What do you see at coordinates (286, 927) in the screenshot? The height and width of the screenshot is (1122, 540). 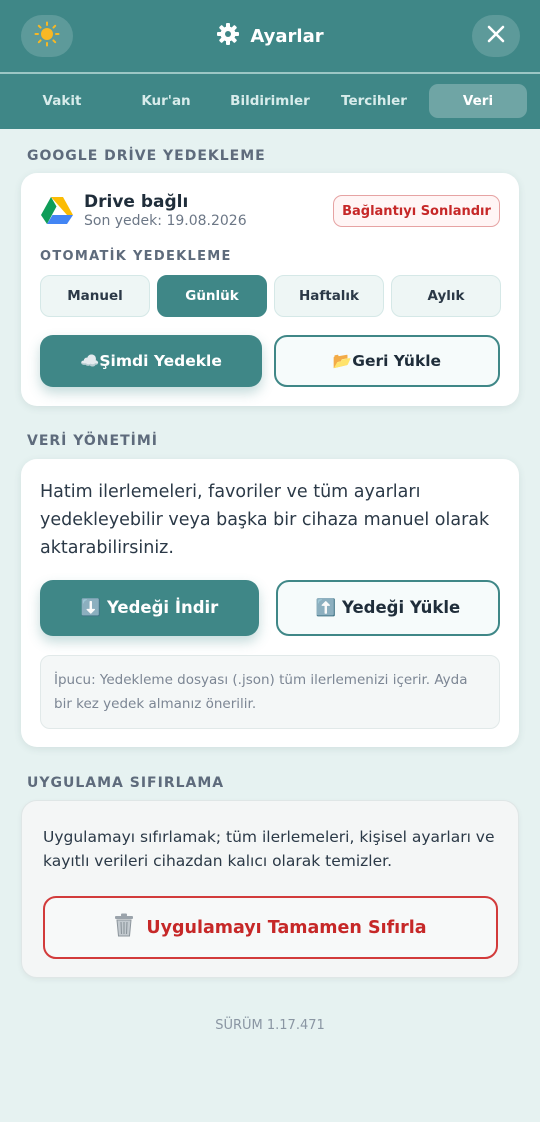 I see `reset-button-label: Uygulamayı Tamamen Sıfırla` at bounding box center [286, 927].